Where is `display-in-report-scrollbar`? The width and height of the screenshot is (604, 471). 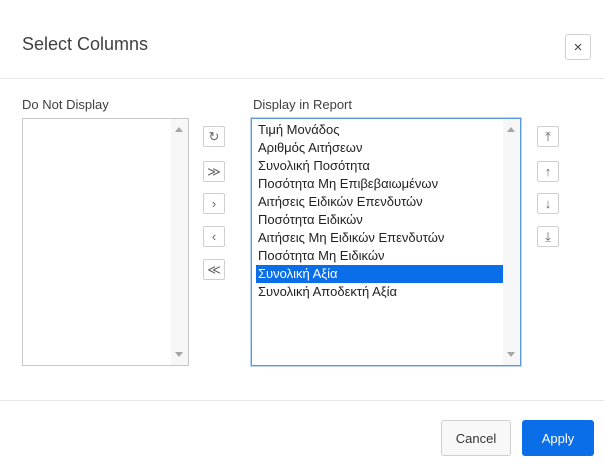
display-in-report-scrollbar is located at coordinates (511, 242).